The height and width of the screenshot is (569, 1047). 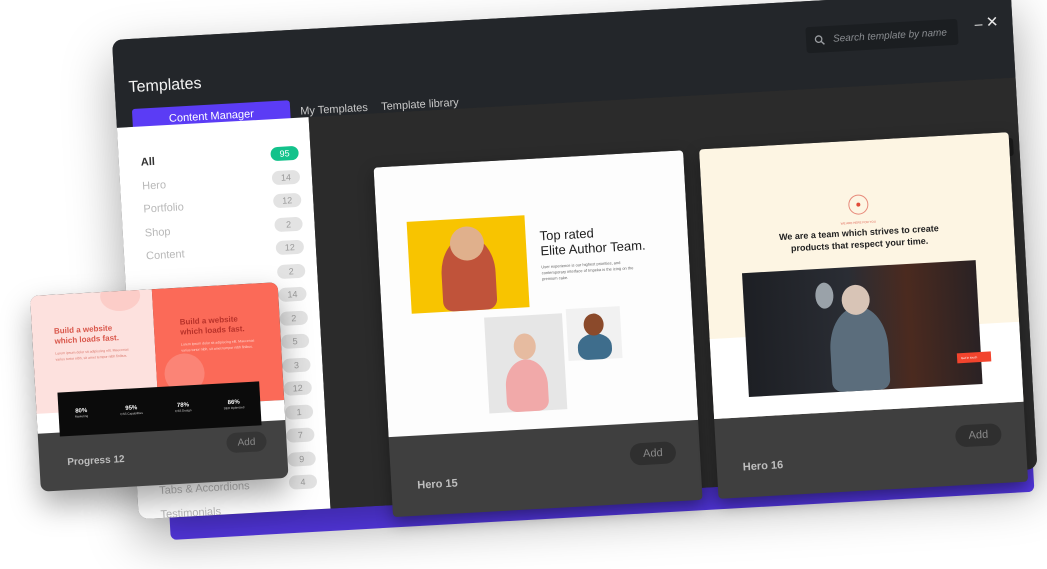 What do you see at coordinates (165, 86) in the screenshot?
I see `window-title: Templates` at bounding box center [165, 86].